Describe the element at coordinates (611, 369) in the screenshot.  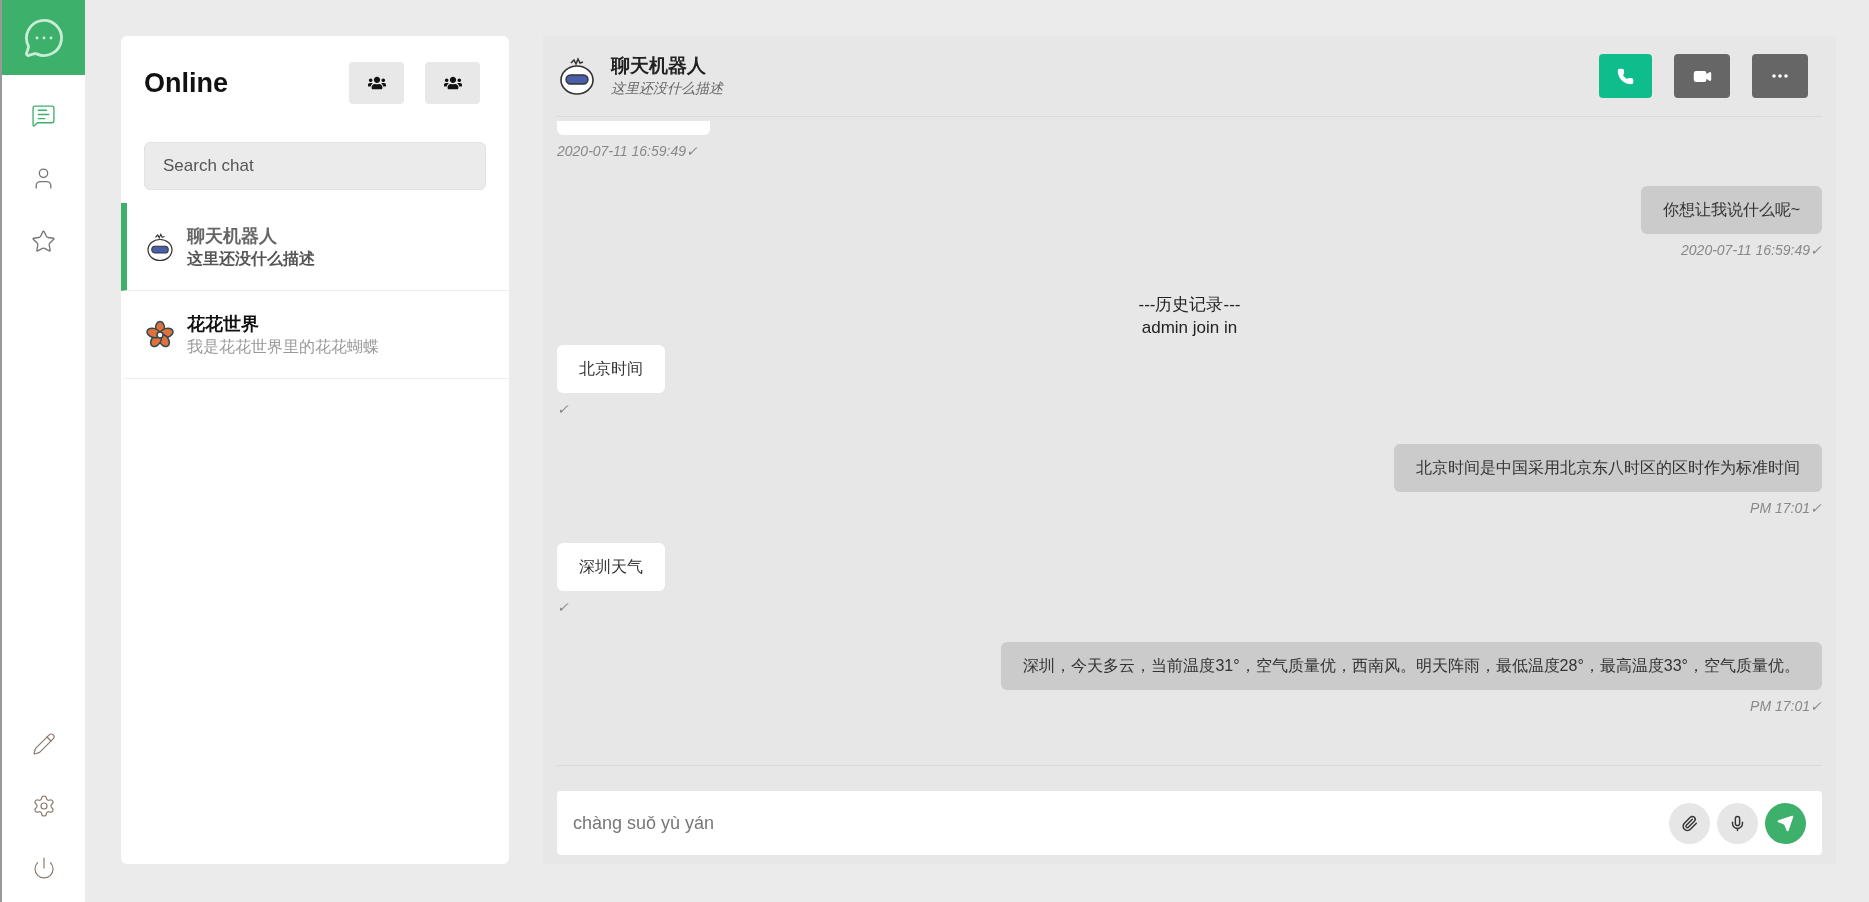
I see `message-bubble: 北京时间` at that location.